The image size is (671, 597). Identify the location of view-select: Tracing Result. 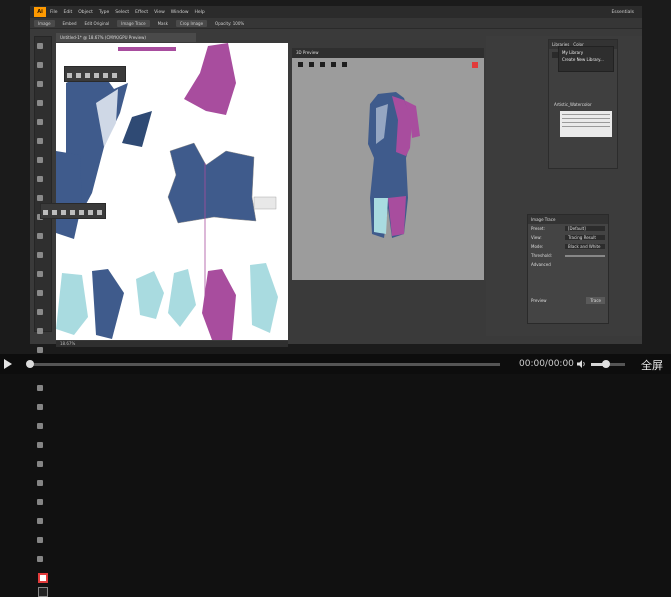
(585, 237).